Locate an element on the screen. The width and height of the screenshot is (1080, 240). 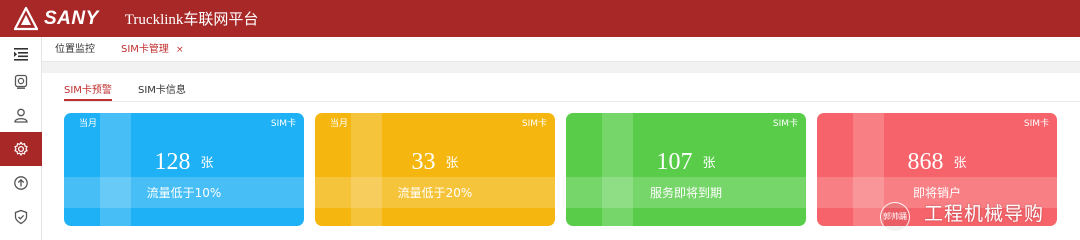
menu-toggle-icon is located at coordinates (21, 54).